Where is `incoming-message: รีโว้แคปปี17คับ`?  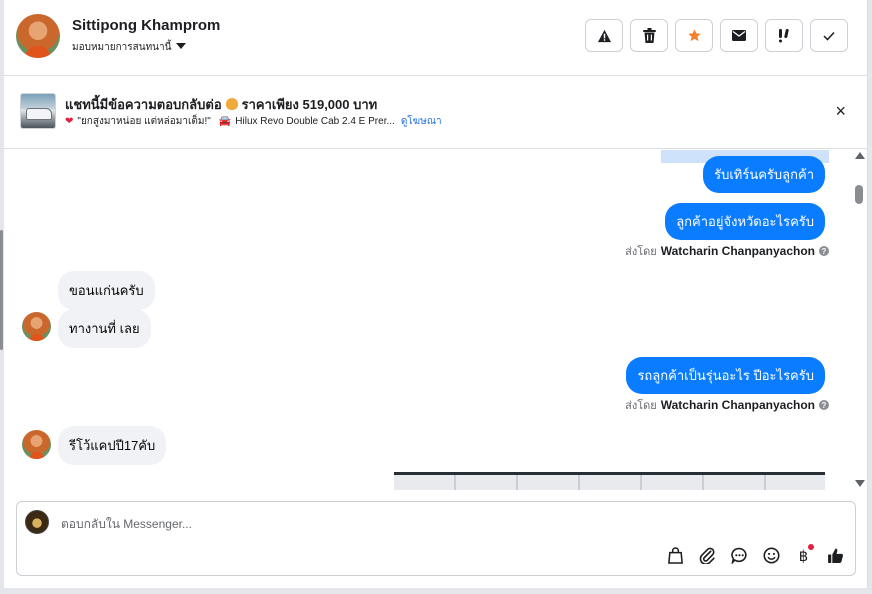 incoming-message: รีโว้แคปปี17คับ is located at coordinates (112, 445).